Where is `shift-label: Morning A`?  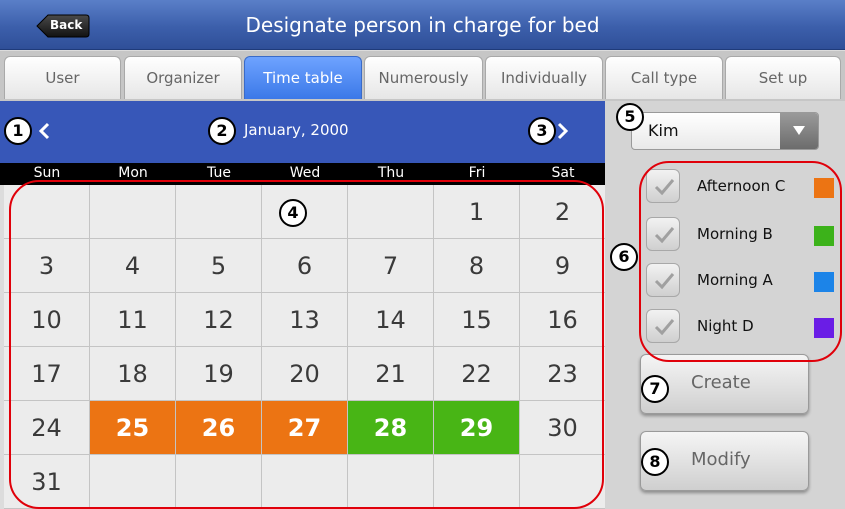
shift-label: Morning A is located at coordinates (735, 280).